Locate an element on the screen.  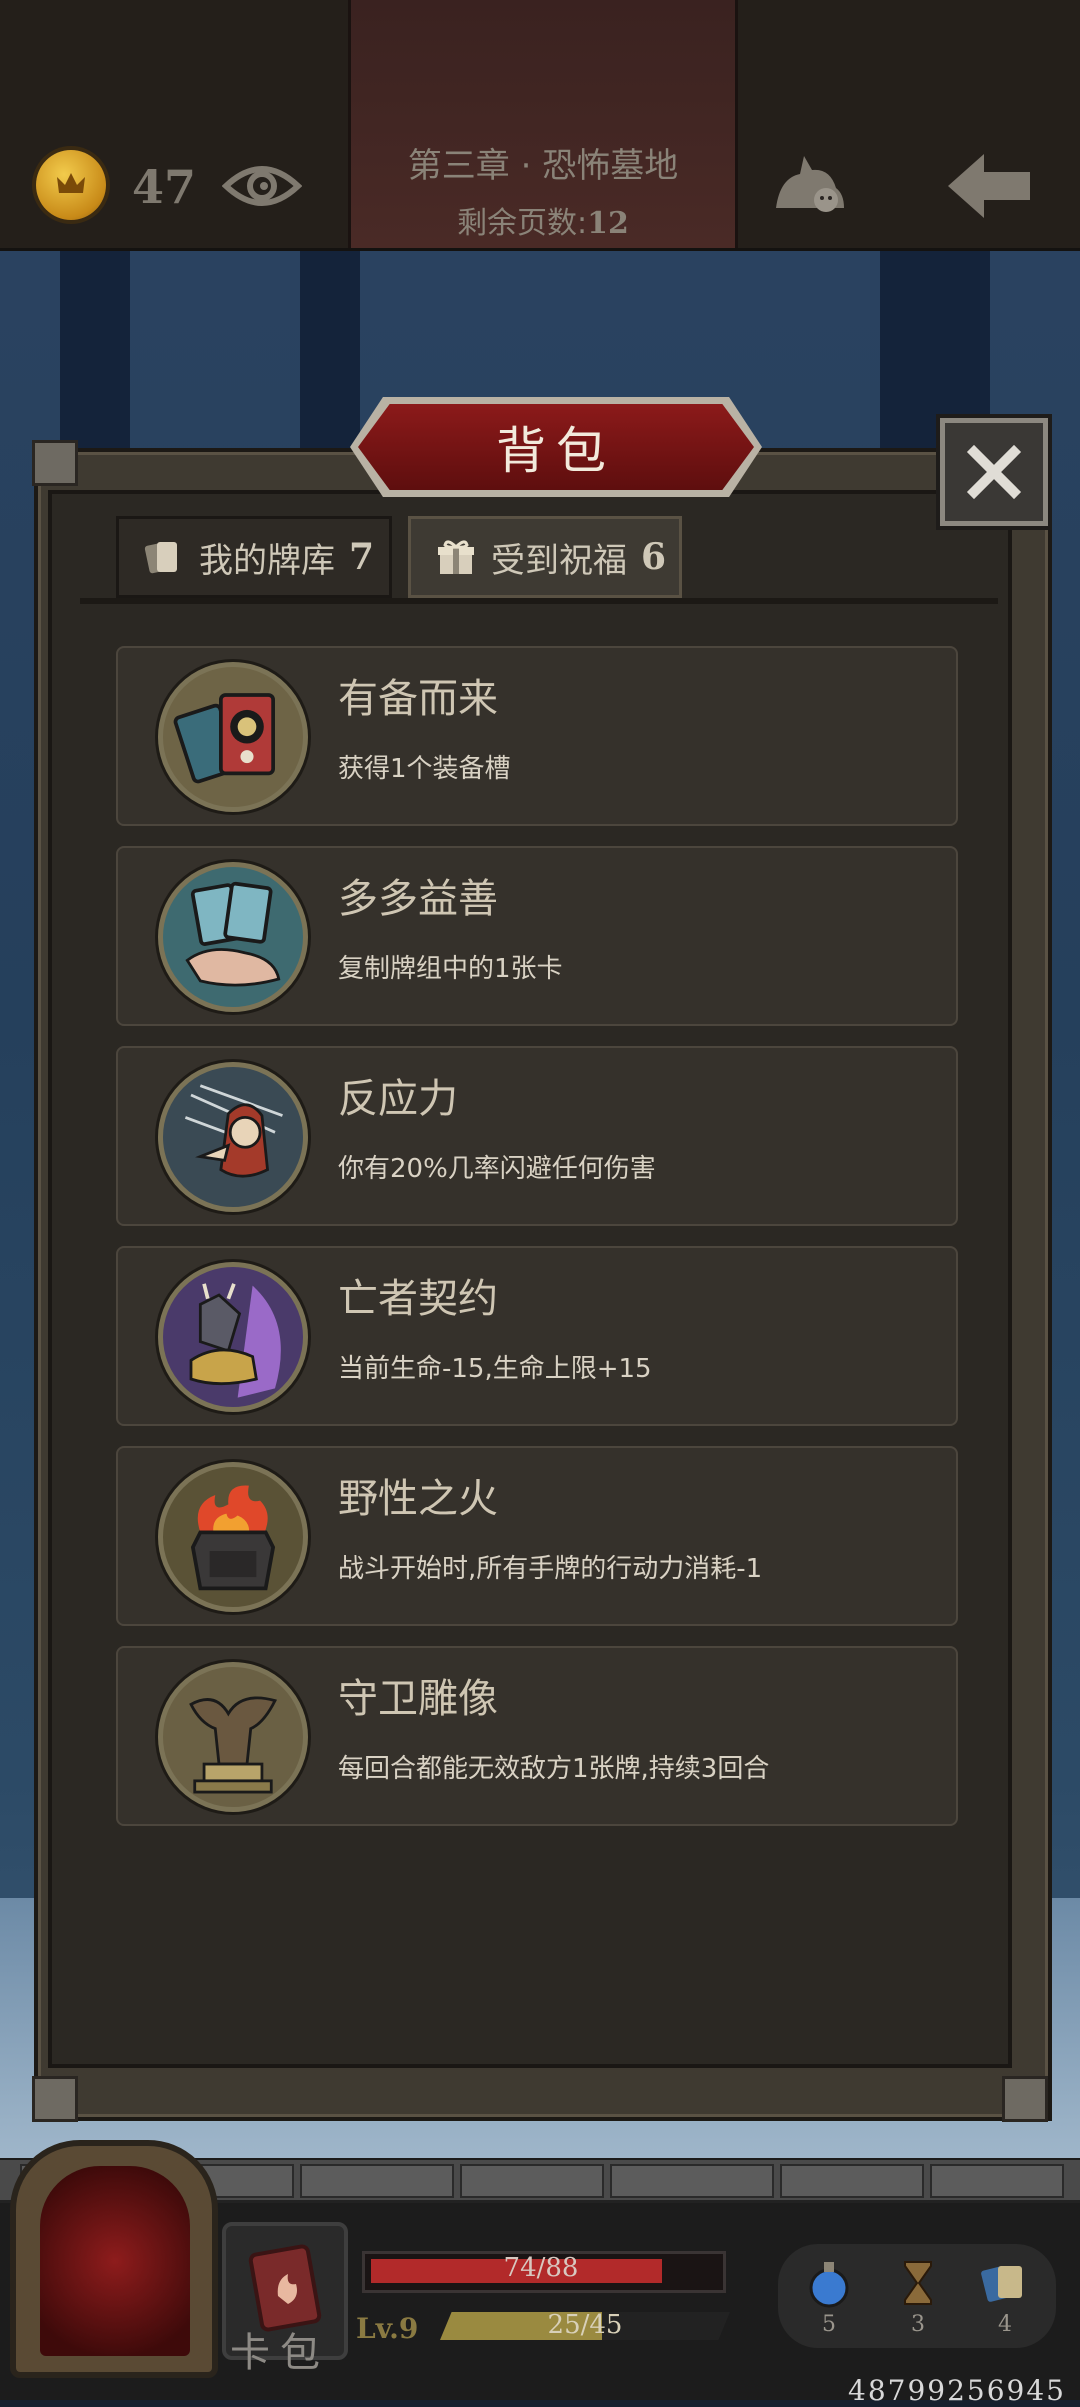
blessing-item: 守卫雕像 每回合都能无效敌方1张牌,持续3回合 is located at coordinates (537, 1736).